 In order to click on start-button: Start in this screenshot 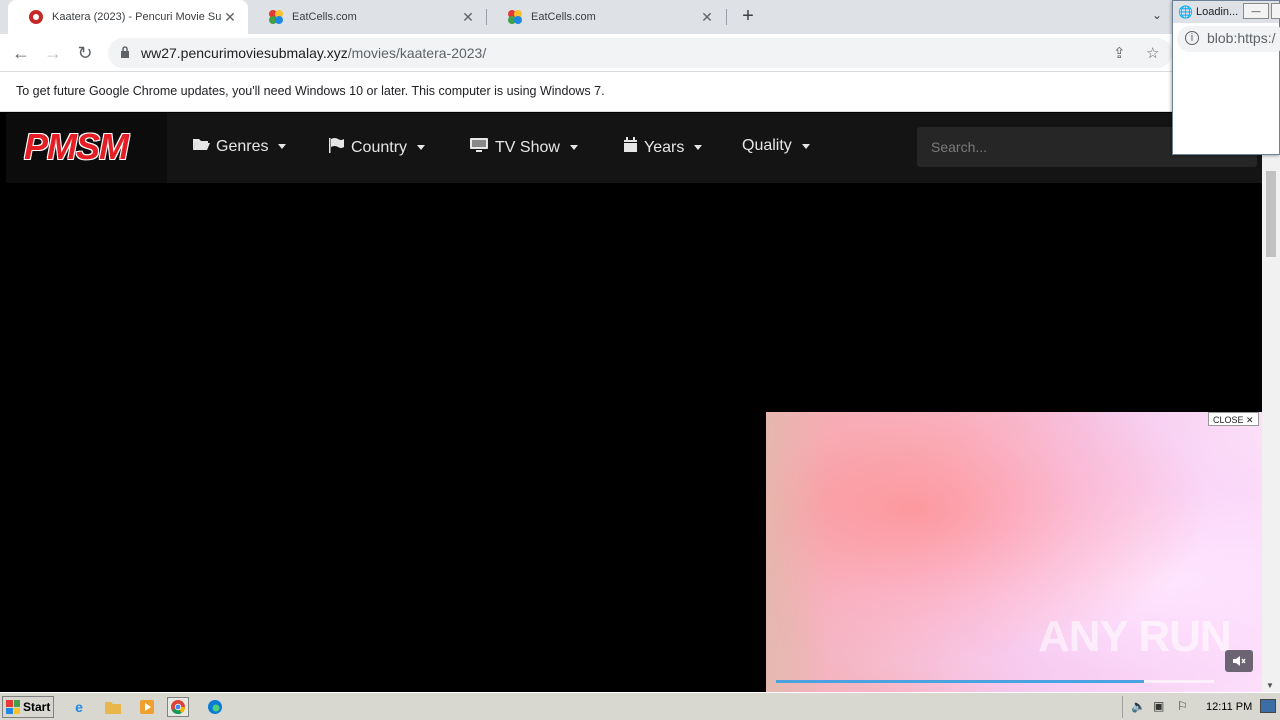, I will do `click(28, 707)`.